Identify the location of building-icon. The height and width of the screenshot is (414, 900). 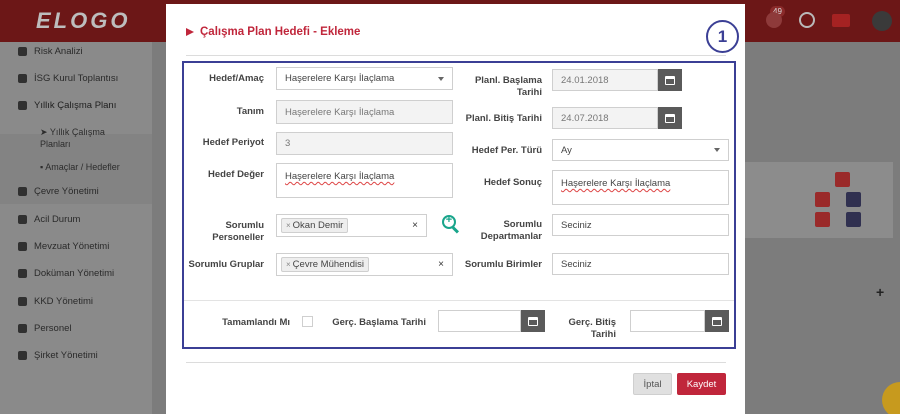
(22, 191).